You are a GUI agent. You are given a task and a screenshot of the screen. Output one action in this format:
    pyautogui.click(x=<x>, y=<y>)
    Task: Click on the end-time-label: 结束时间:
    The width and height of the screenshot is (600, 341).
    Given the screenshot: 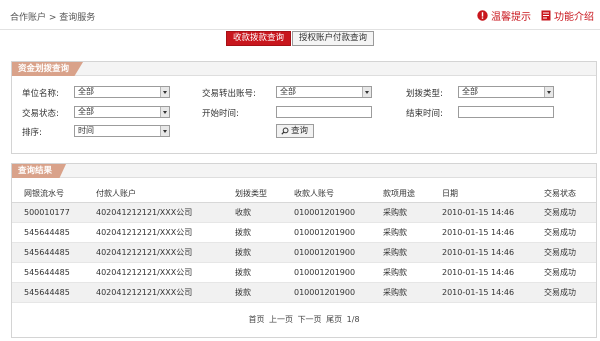 What is the action you would take?
    pyautogui.click(x=424, y=114)
    